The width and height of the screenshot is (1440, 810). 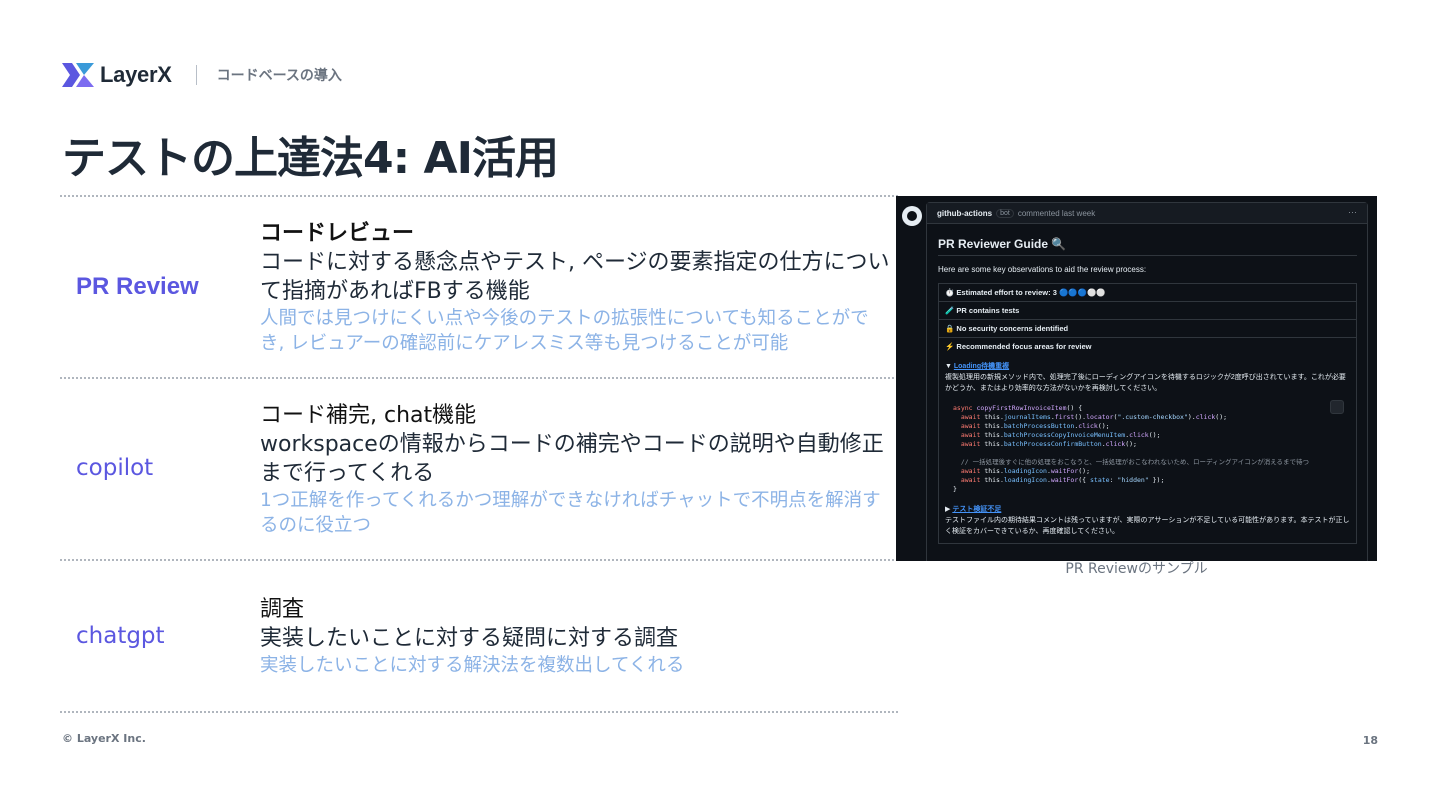 I want to click on row-heading: コード補完, chat機能, so click(x=368, y=415).